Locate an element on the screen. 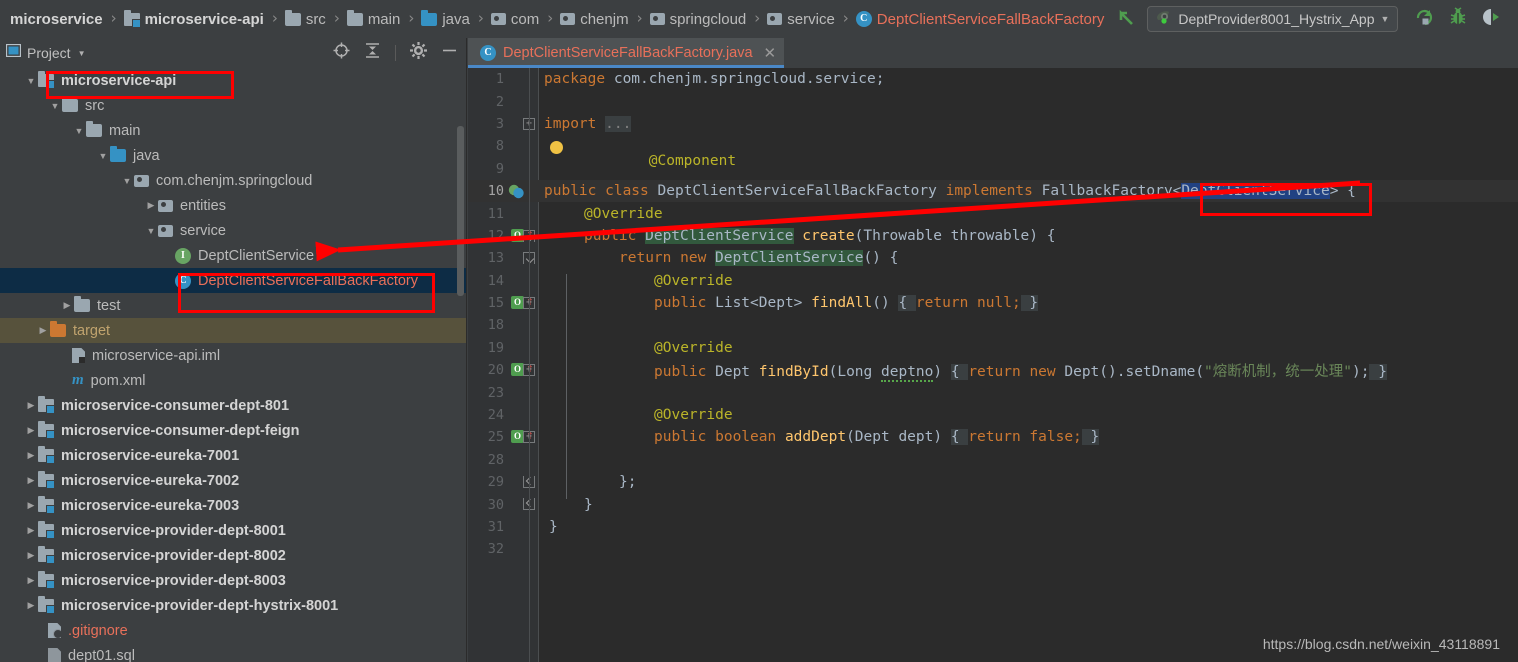 This screenshot has width=1518, height=662. tree-item-microservice-eureka-7001: ▶ microservice-eureka-7001 is located at coordinates (233, 455).